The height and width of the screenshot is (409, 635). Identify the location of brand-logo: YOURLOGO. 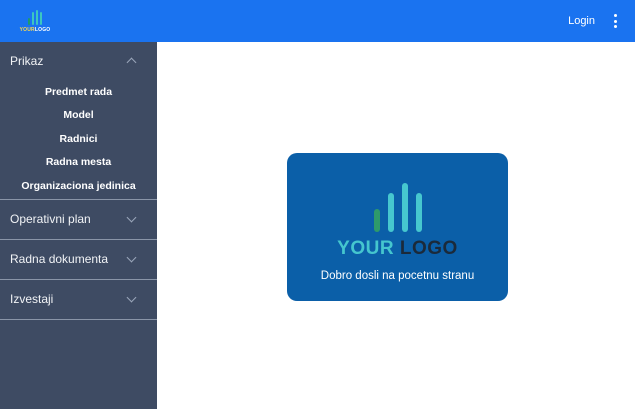
(35, 21).